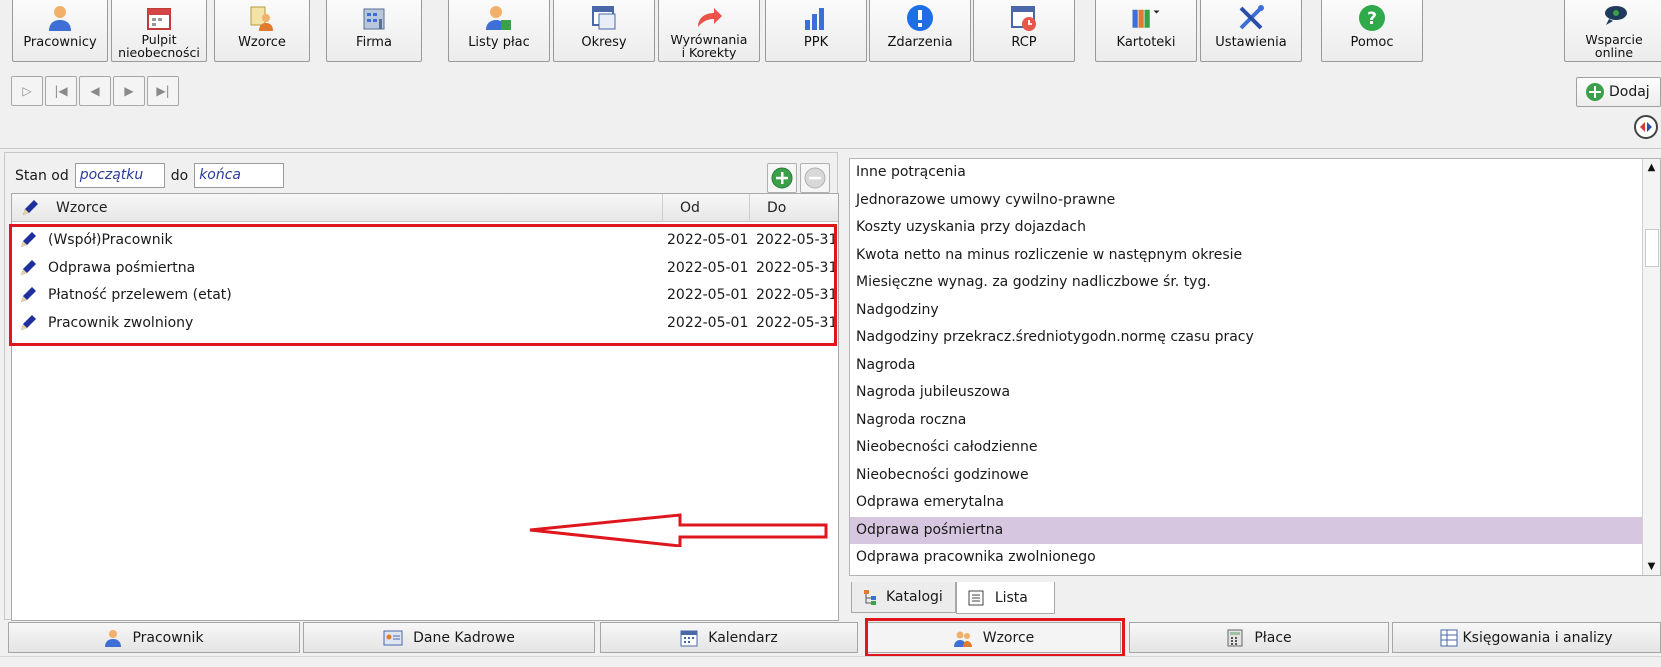  What do you see at coordinates (464, 637) in the screenshot?
I see `tab-dane-kadrowe-label: Dane Kadrowe` at bounding box center [464, 637].